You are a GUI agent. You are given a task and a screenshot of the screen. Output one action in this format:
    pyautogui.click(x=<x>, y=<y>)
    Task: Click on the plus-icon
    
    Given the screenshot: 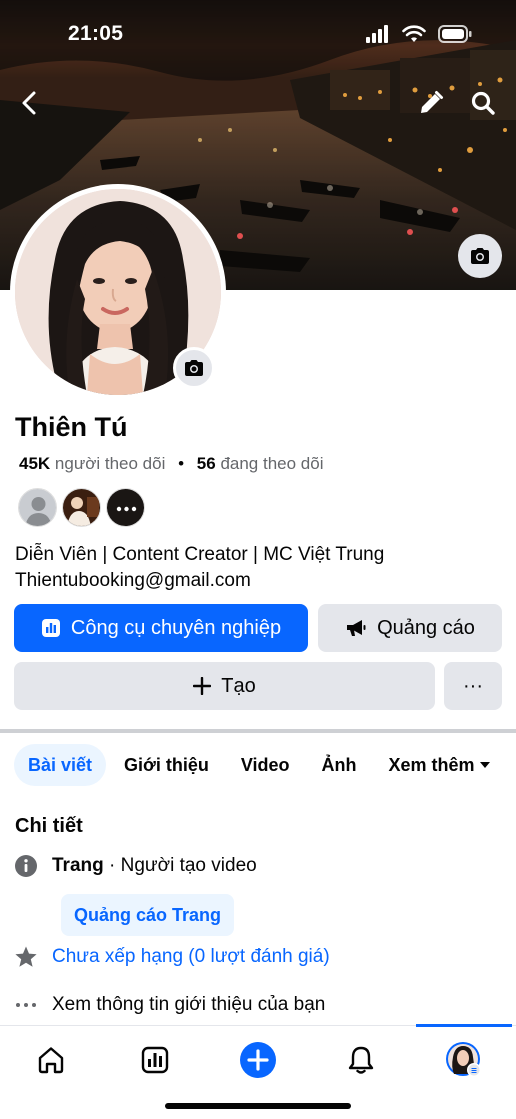 What is the action you would take?
    pyautogui.click(x=202, y=686)
    